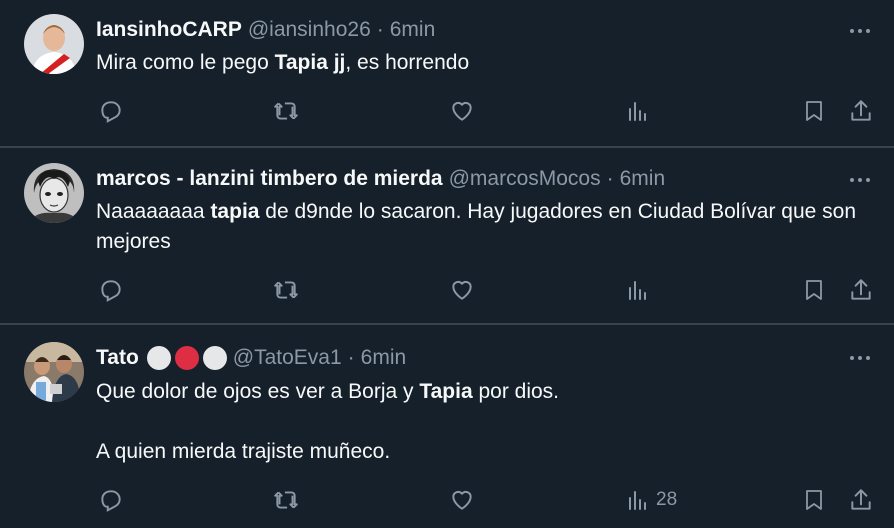 This screenshot has width=894, height=528. Describe the element at coordinates (476, 63) in the screenshot. I see `tweet-text: Mira como le pego Tapia jj, es horrendo` at that location.